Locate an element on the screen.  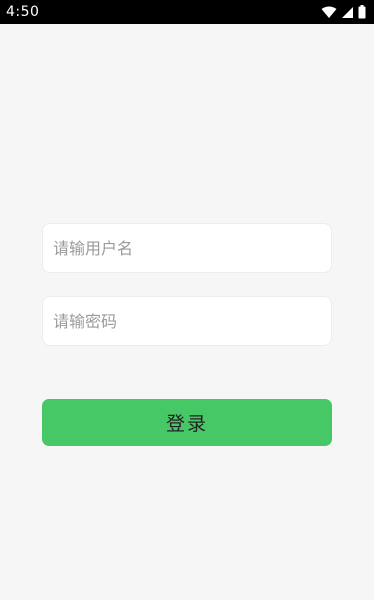
password-input is located at coordinates (187, 321).